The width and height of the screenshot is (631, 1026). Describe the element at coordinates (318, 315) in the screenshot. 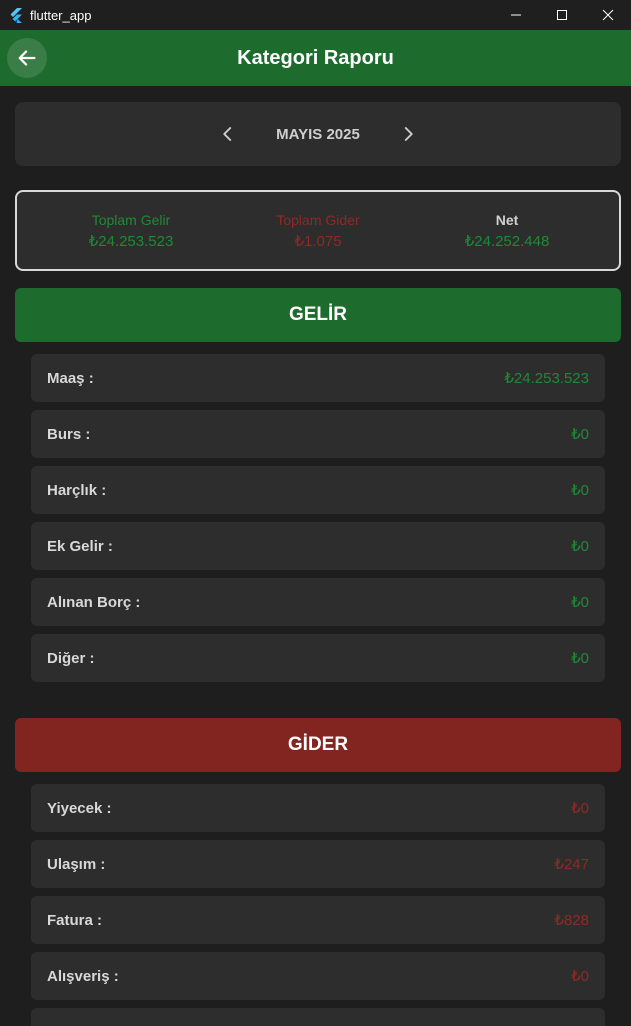

I see `income-section-header: GELİR` at that location.